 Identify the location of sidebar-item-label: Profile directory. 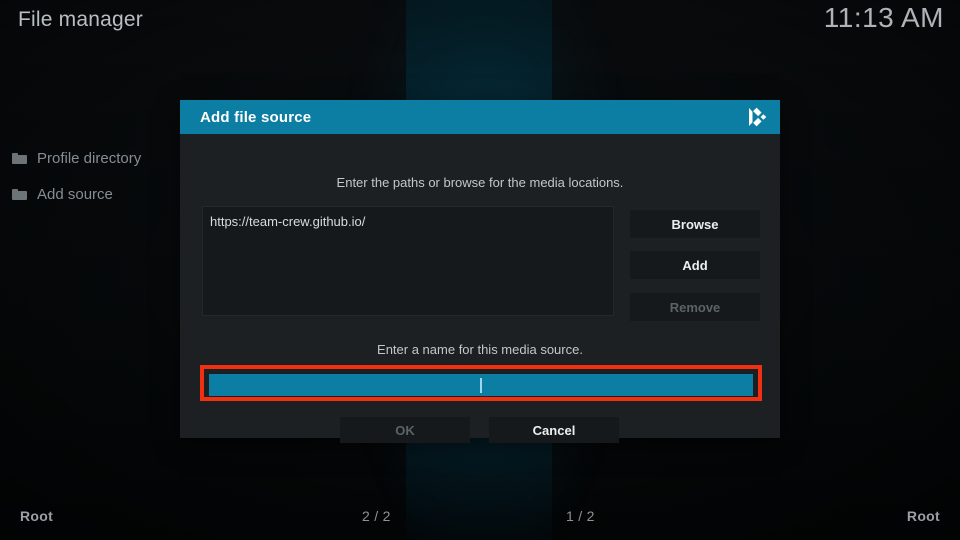
(89, 158).